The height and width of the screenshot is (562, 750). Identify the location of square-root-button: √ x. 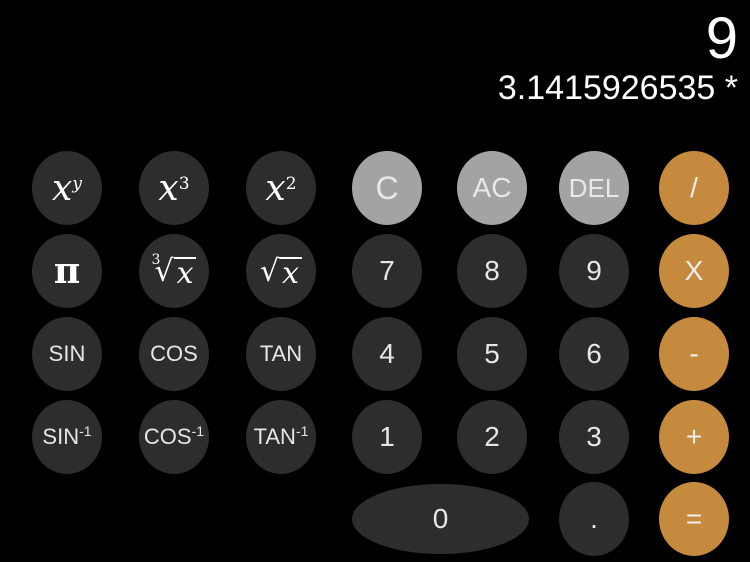
(281, 271).